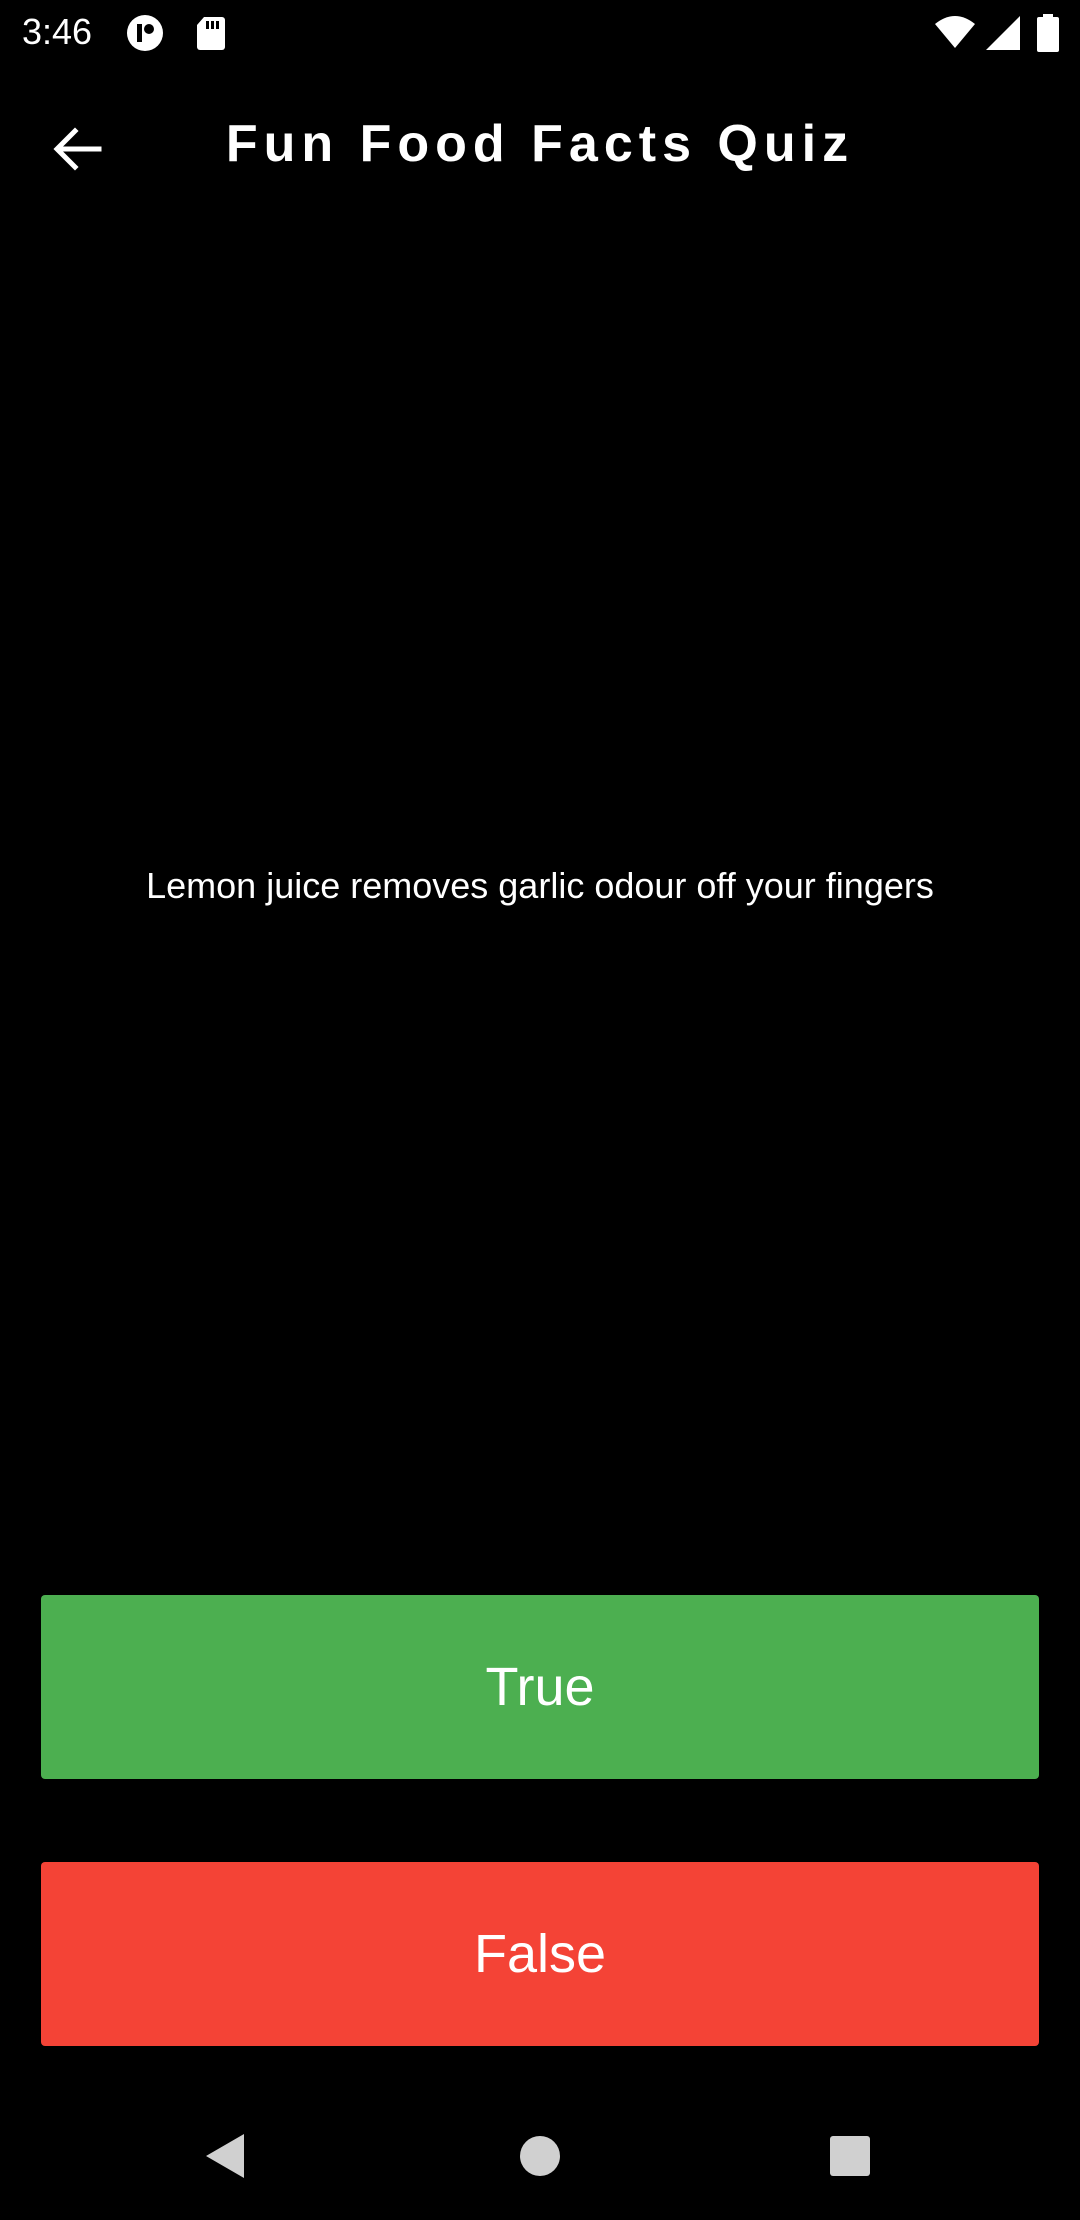 The width and height of the screenshot is (1080, 2220). Describe the element at coordinates (211, 33) in the screenshot. I see `sd-card-icon` at that location.